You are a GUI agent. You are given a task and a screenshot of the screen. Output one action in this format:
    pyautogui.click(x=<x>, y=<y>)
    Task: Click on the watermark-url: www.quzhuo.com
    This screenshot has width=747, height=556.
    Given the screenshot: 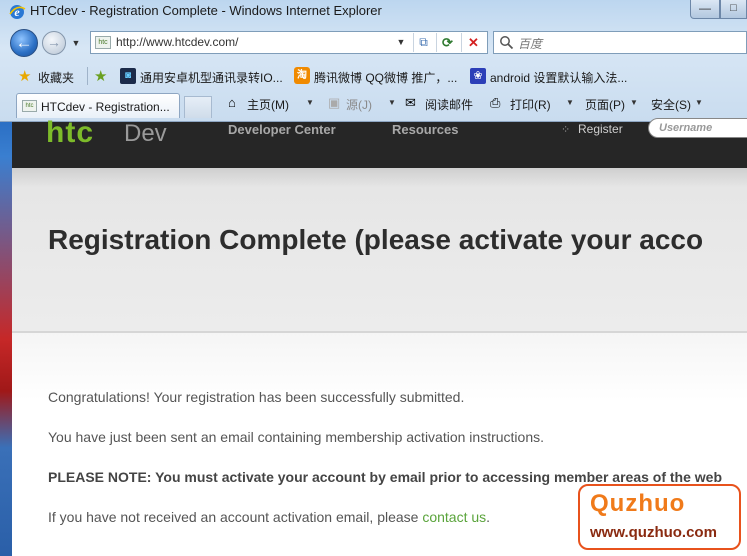 What is the action you would take?
    pyautogui.click(x=653, y=532)
    